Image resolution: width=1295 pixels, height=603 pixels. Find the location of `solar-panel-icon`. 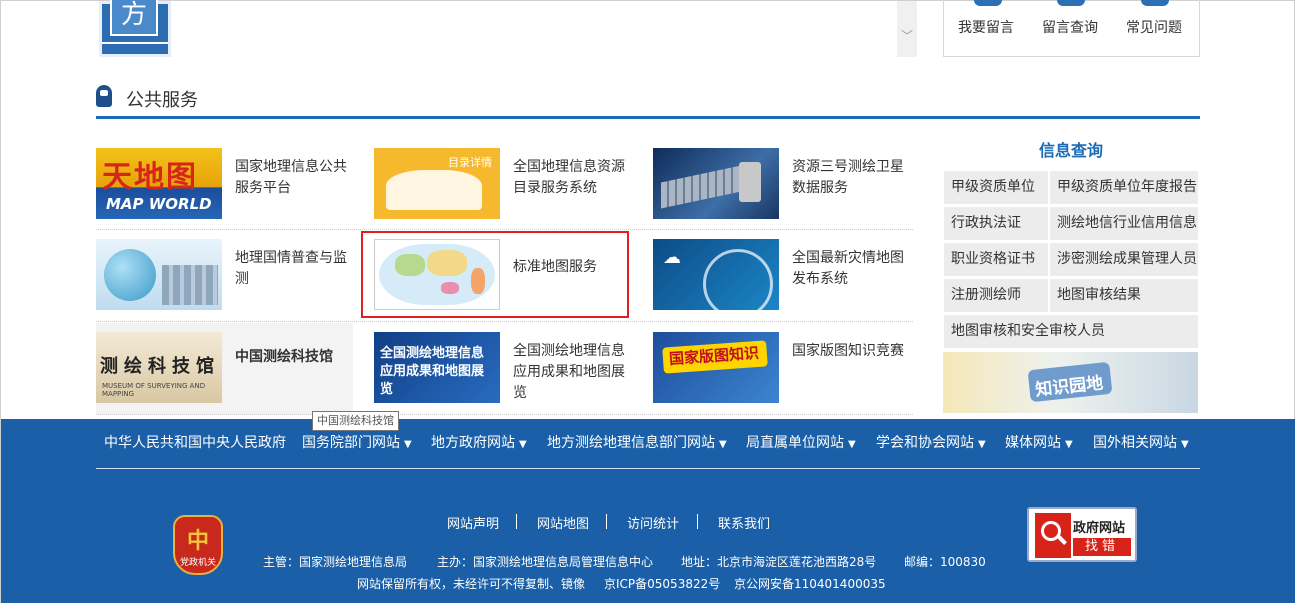

solar-panel-icon is located at coordinates (701, 187).